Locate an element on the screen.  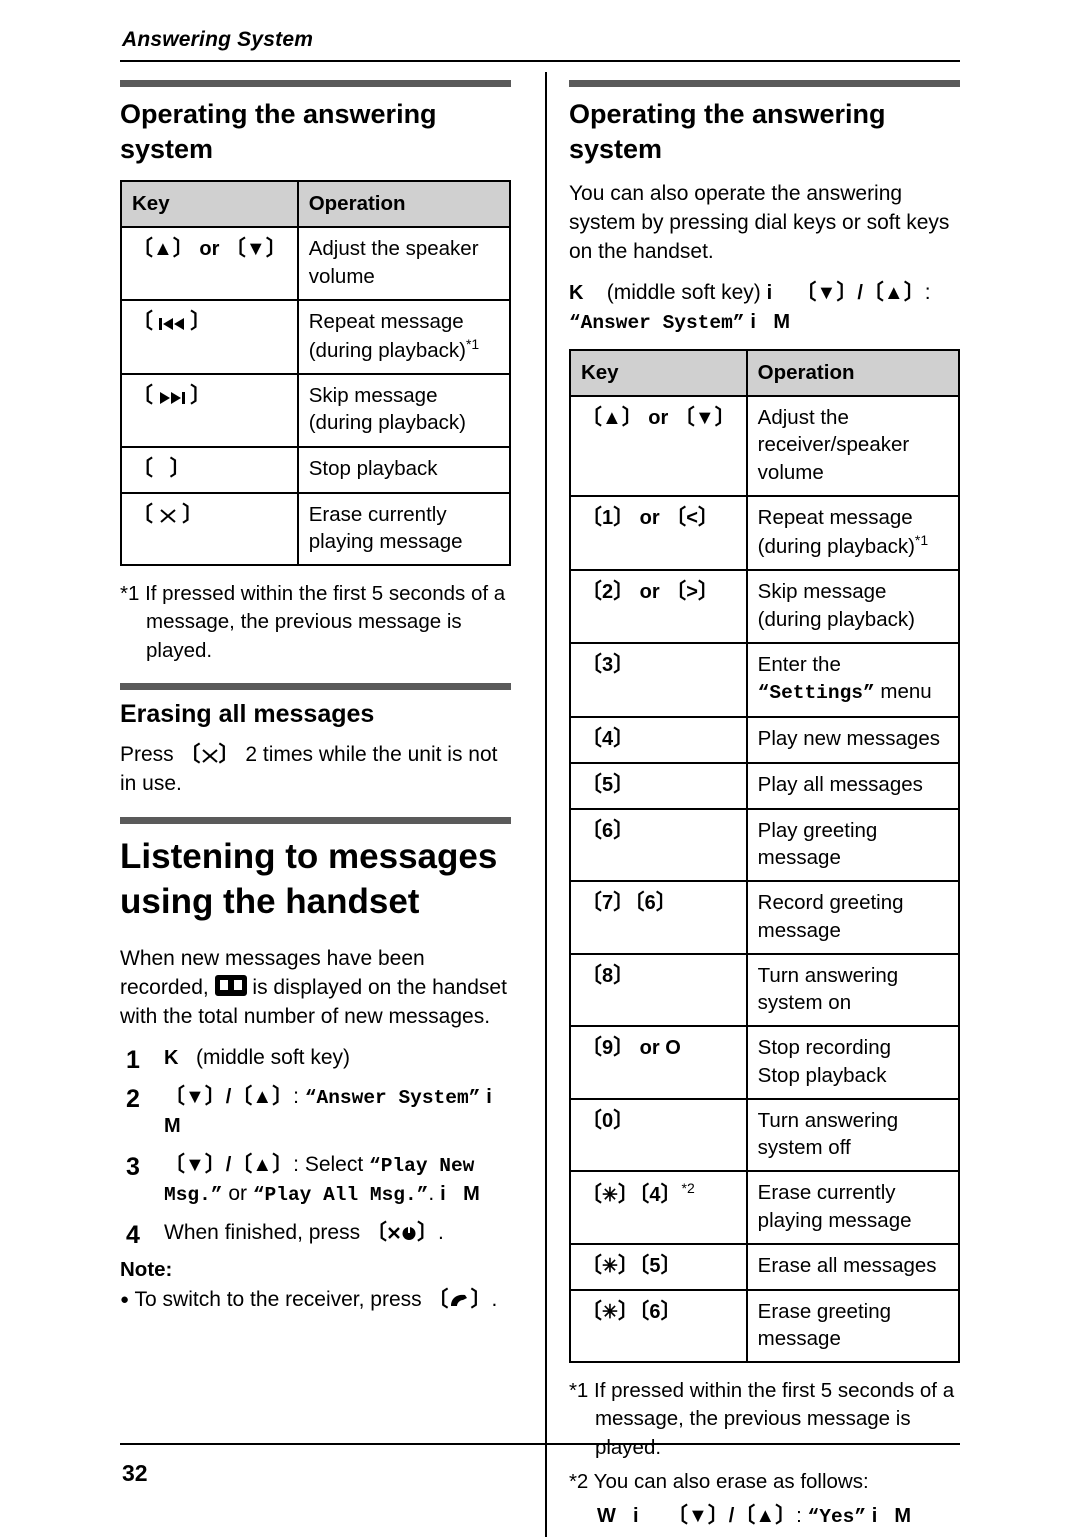
operation-cell: Erase greeting message is located at coordinates (852, 1326).